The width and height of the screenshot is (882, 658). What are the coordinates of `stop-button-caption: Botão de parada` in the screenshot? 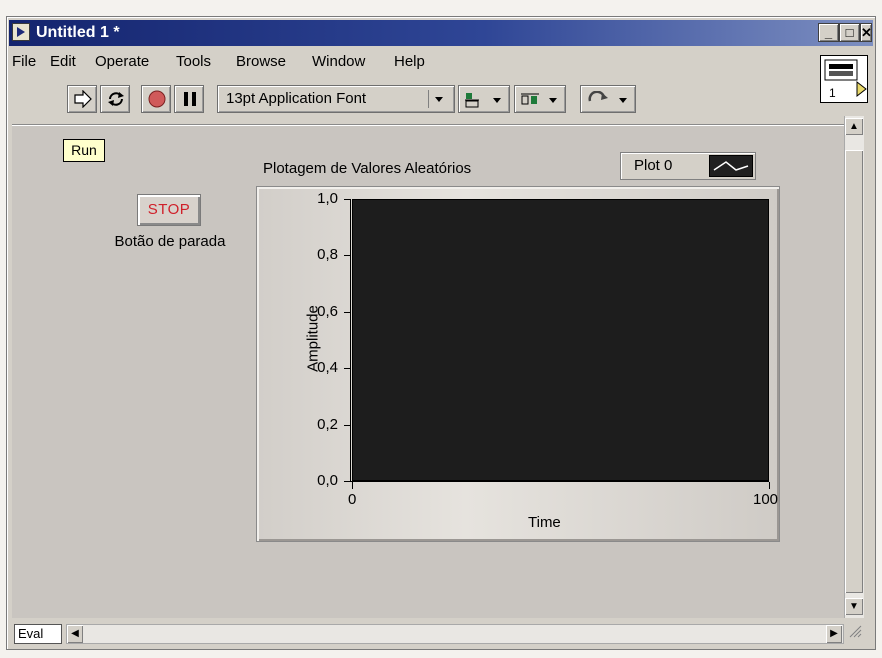 It's located at (170, 241).